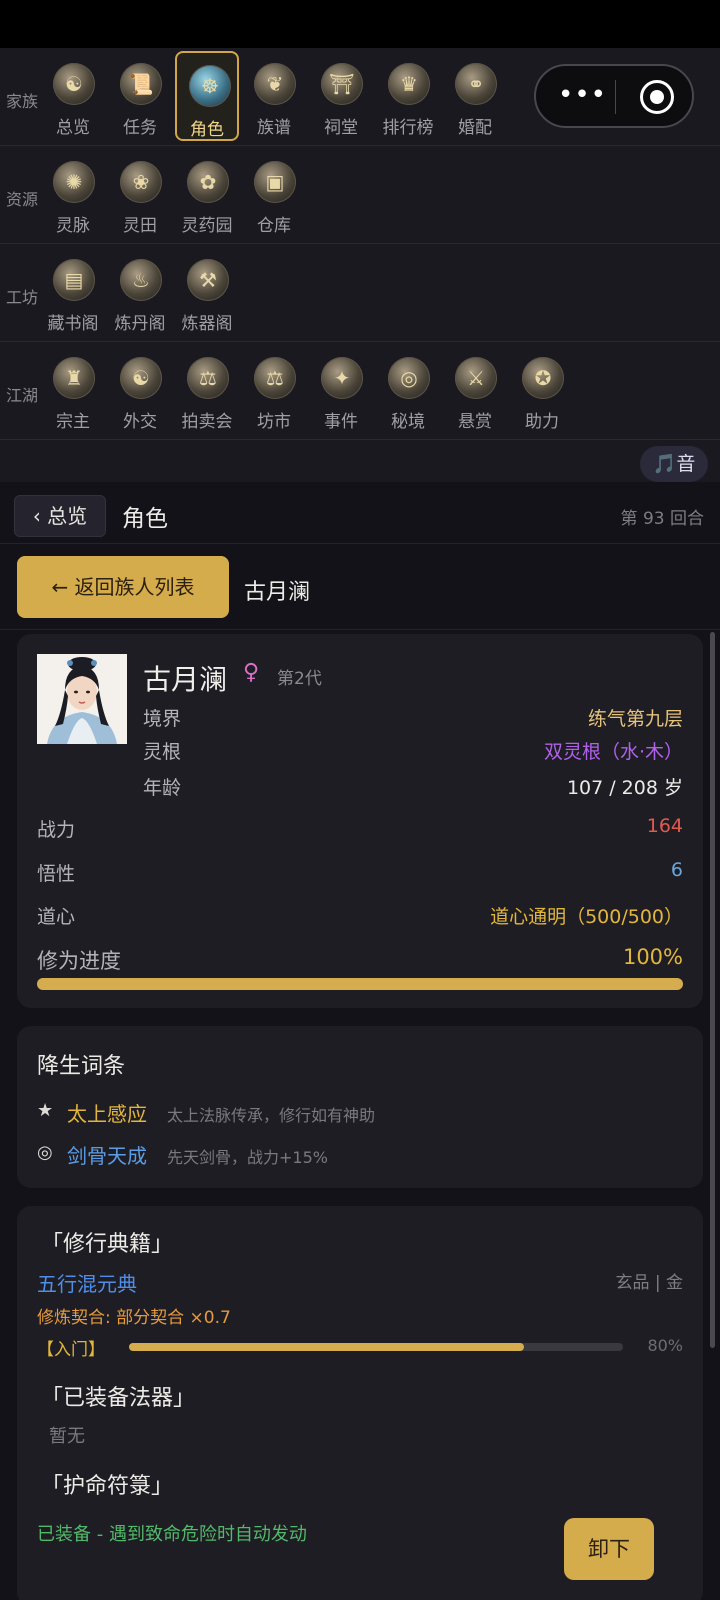 The image size is (720, 1600). What do you see at coordinates (327, 1347) in the screenshot?
I see `manual-progress-fill` at bounding box center [327, 1347].